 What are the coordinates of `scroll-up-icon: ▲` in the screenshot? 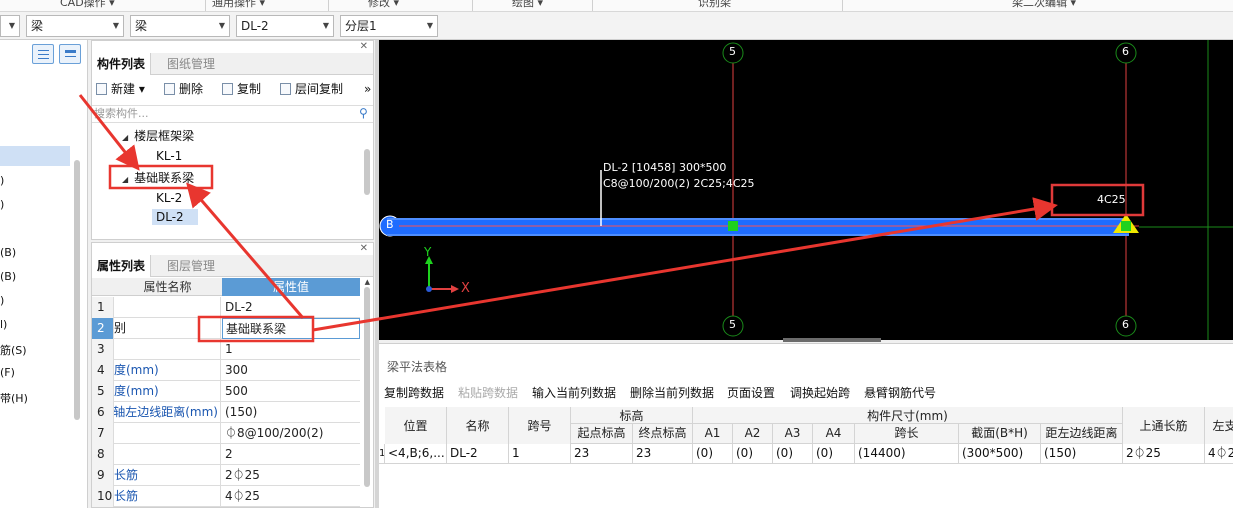 It's located at (367, 282).